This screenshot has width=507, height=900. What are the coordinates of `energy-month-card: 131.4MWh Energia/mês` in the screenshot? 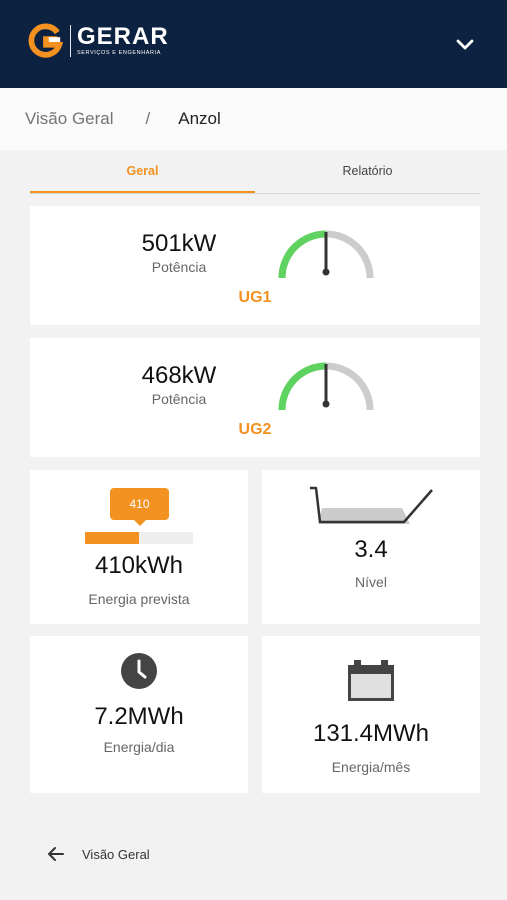 It's located at (371, 714).